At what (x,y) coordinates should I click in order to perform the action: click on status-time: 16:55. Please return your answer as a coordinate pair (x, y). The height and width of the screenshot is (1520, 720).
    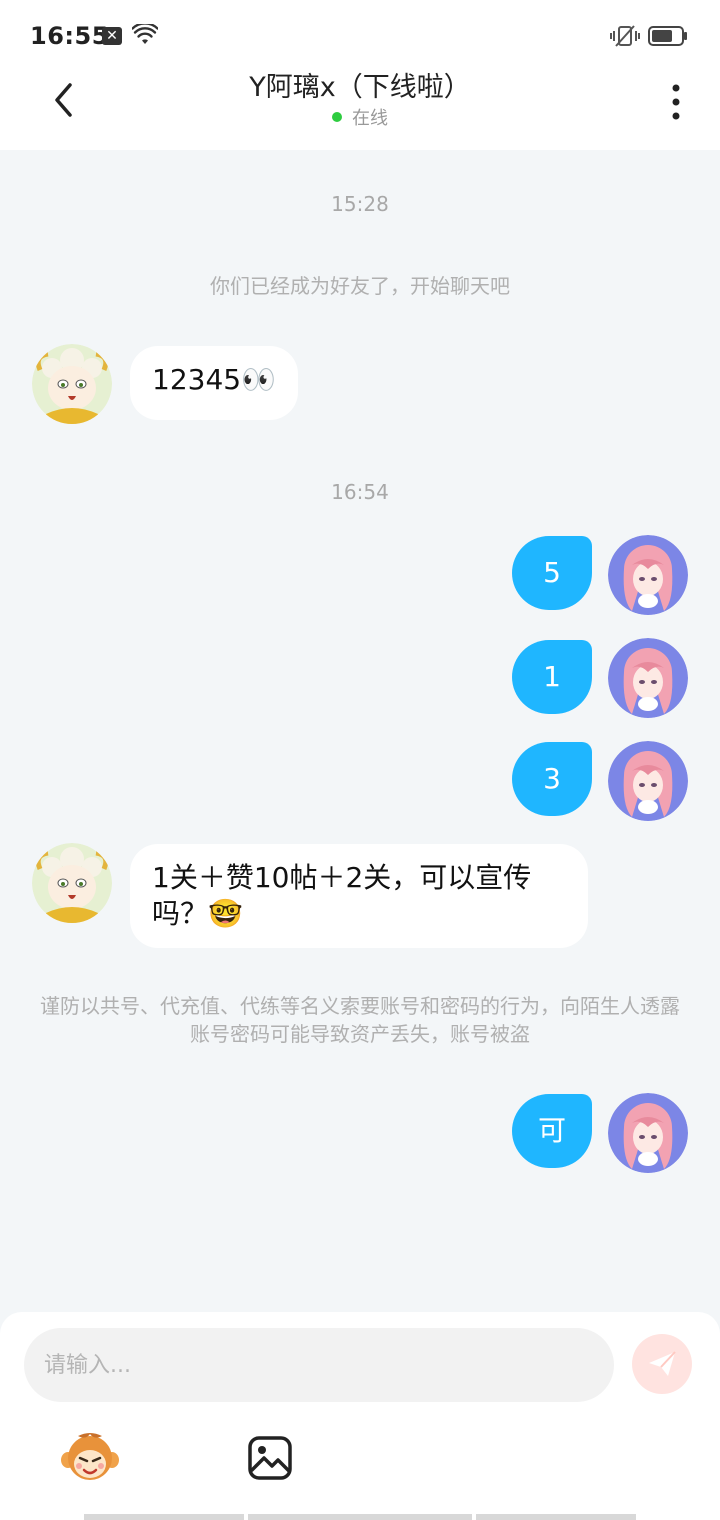
    Looking at the image, I should click on (69, 36).